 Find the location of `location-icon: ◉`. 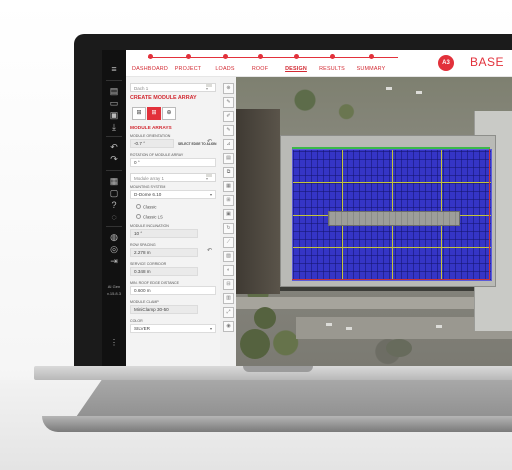

location-icon: ◉ is located at coordinates (228, 326).